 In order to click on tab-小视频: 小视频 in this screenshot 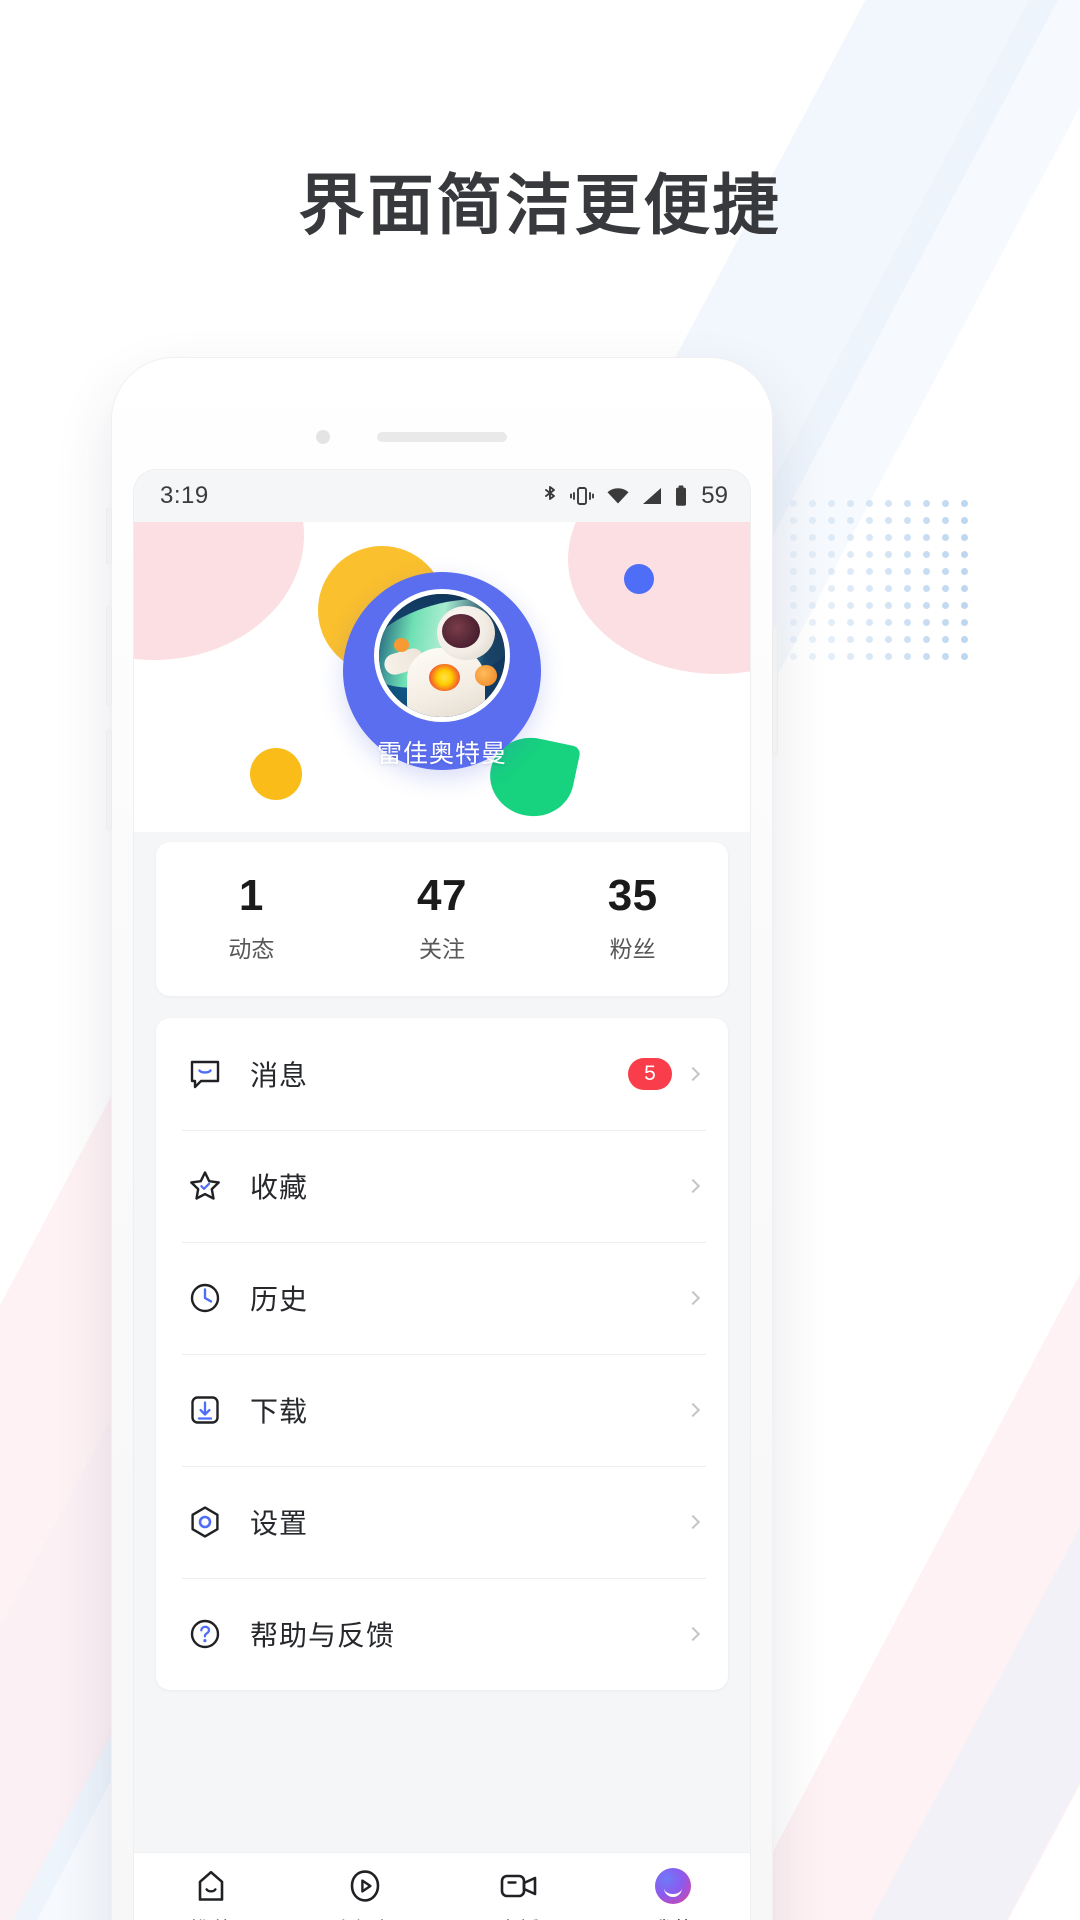, I will do `click(365, 1893)`.